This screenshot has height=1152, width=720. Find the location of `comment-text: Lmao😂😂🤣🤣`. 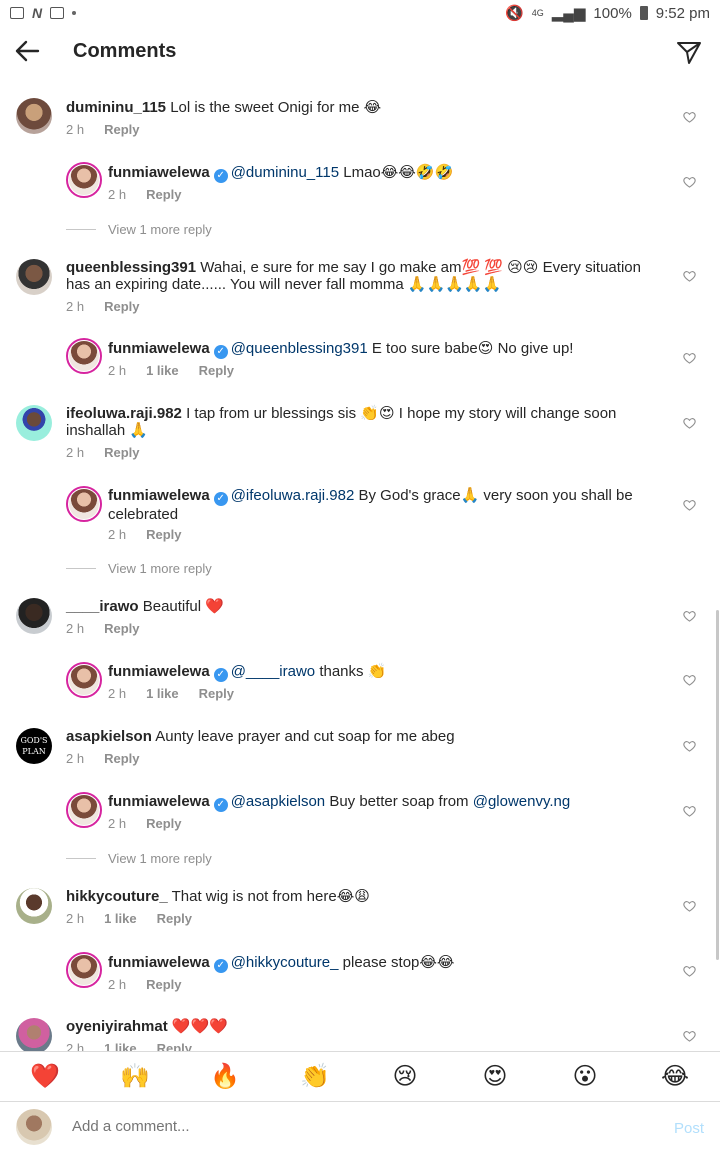

comment-text: Lmao😂😂🤣🤣 is located at coordinates (396, 172).